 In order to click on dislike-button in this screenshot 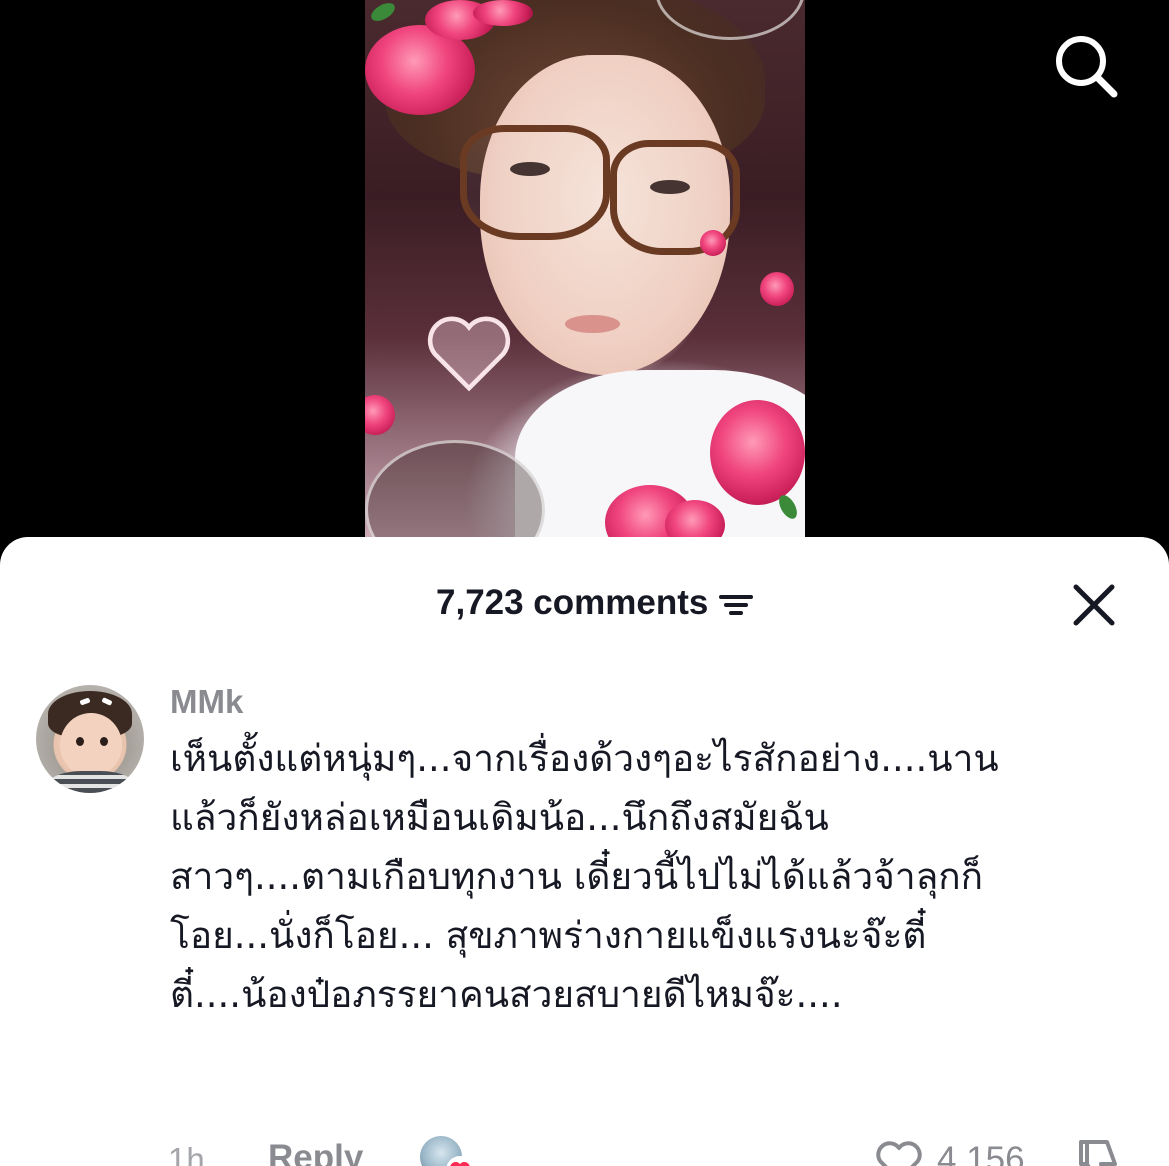, I will do `click(1098, 1150)`.